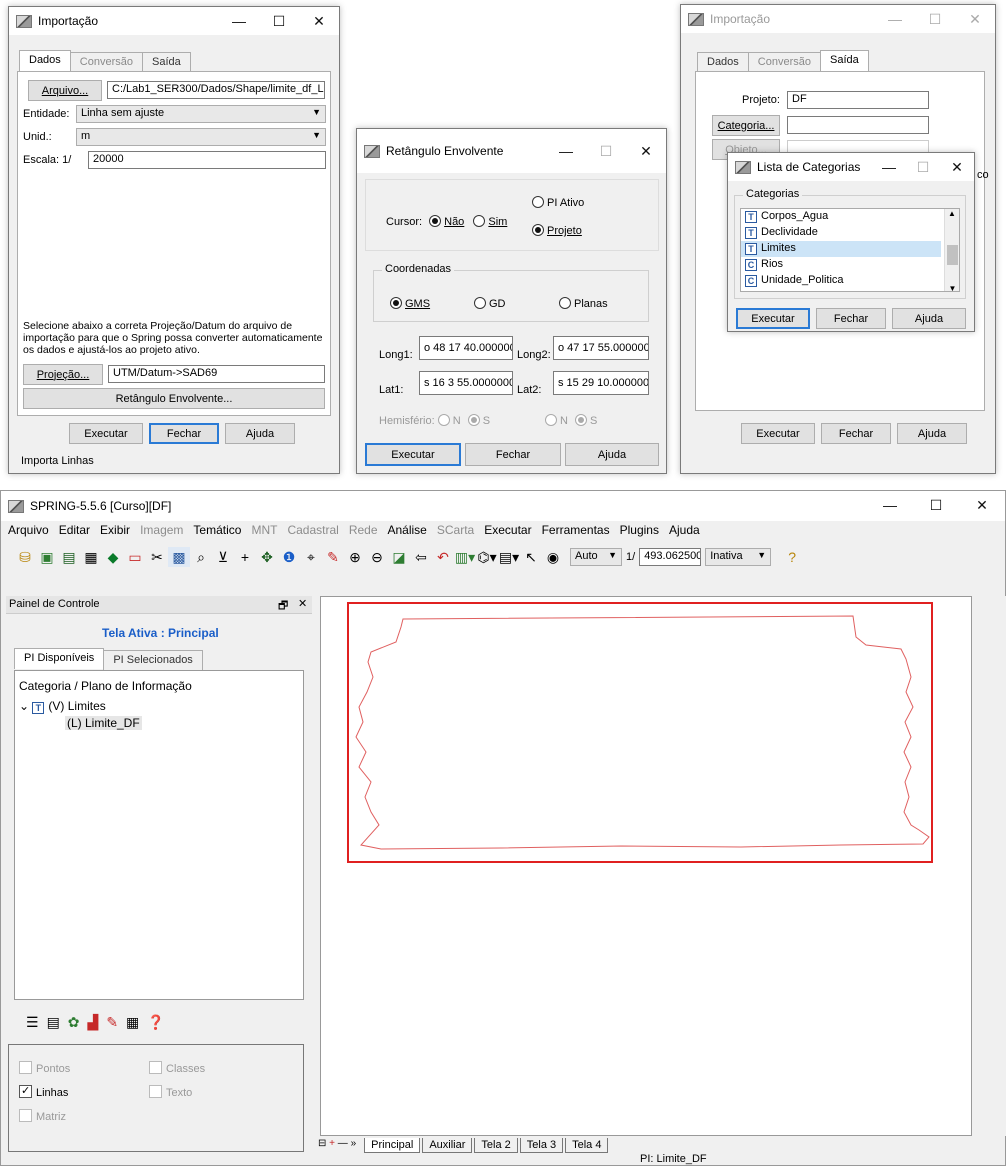  Describe the element at coordinates (74, 530) in the screenshot. I see `menu-editar: Editar` at that location.